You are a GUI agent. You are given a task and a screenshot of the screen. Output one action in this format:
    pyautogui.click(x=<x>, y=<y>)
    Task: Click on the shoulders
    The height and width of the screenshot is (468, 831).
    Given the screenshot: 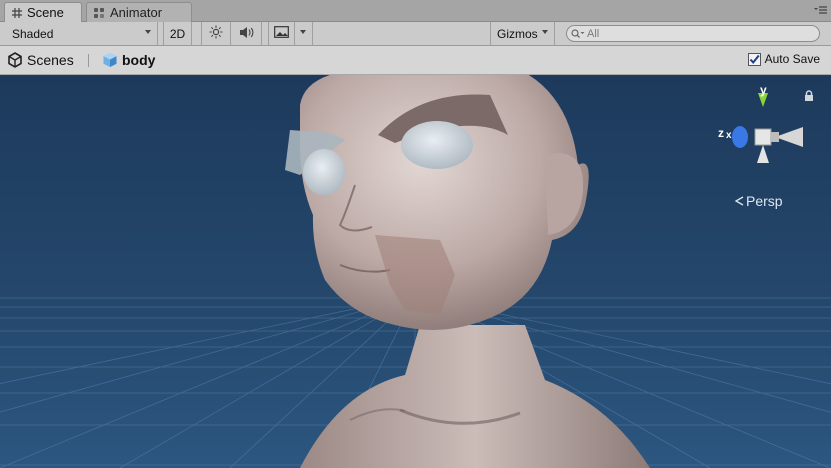 What is the action you would take?
    pyautogui.click(x=475, y=396)
    